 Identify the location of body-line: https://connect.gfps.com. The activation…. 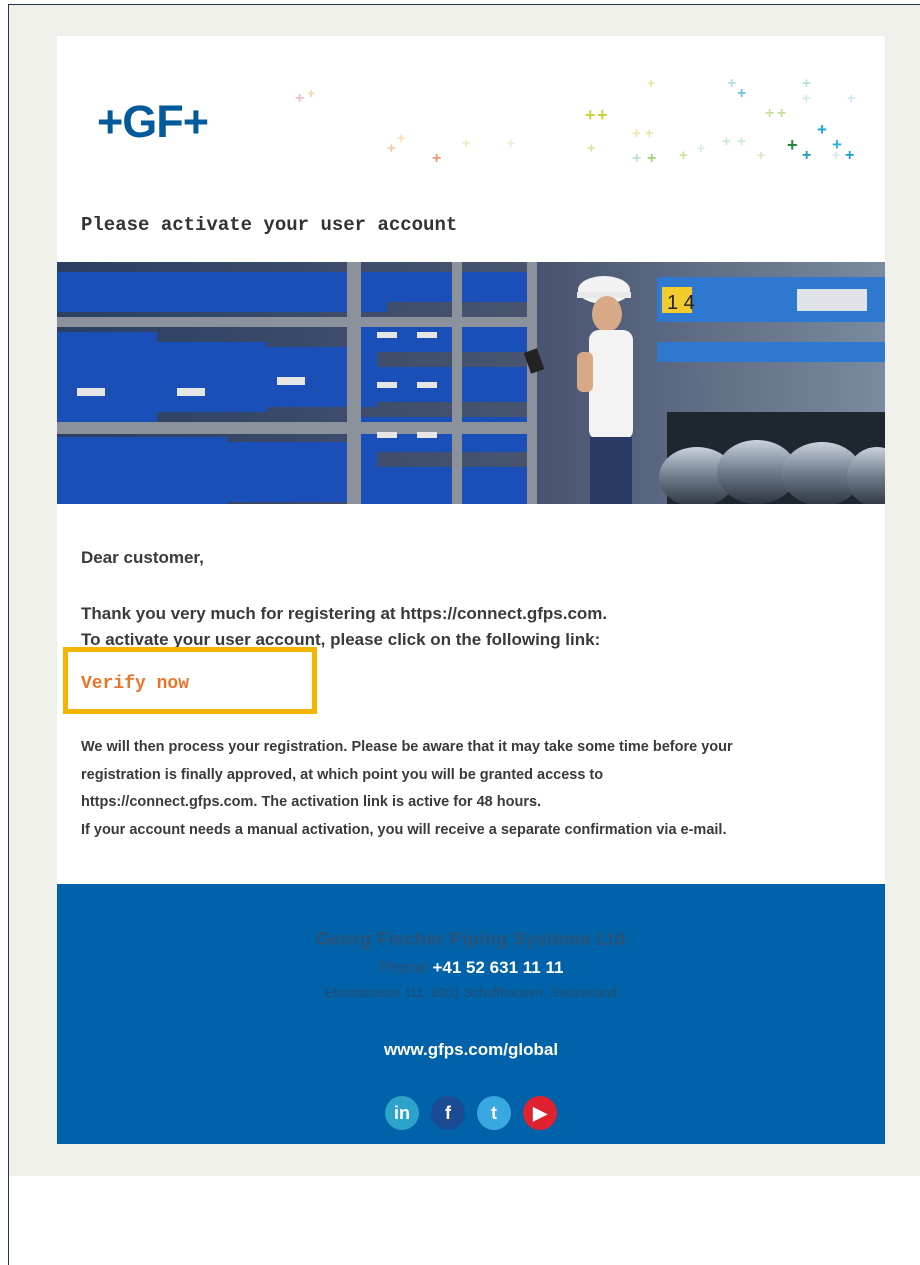
(311, 802).